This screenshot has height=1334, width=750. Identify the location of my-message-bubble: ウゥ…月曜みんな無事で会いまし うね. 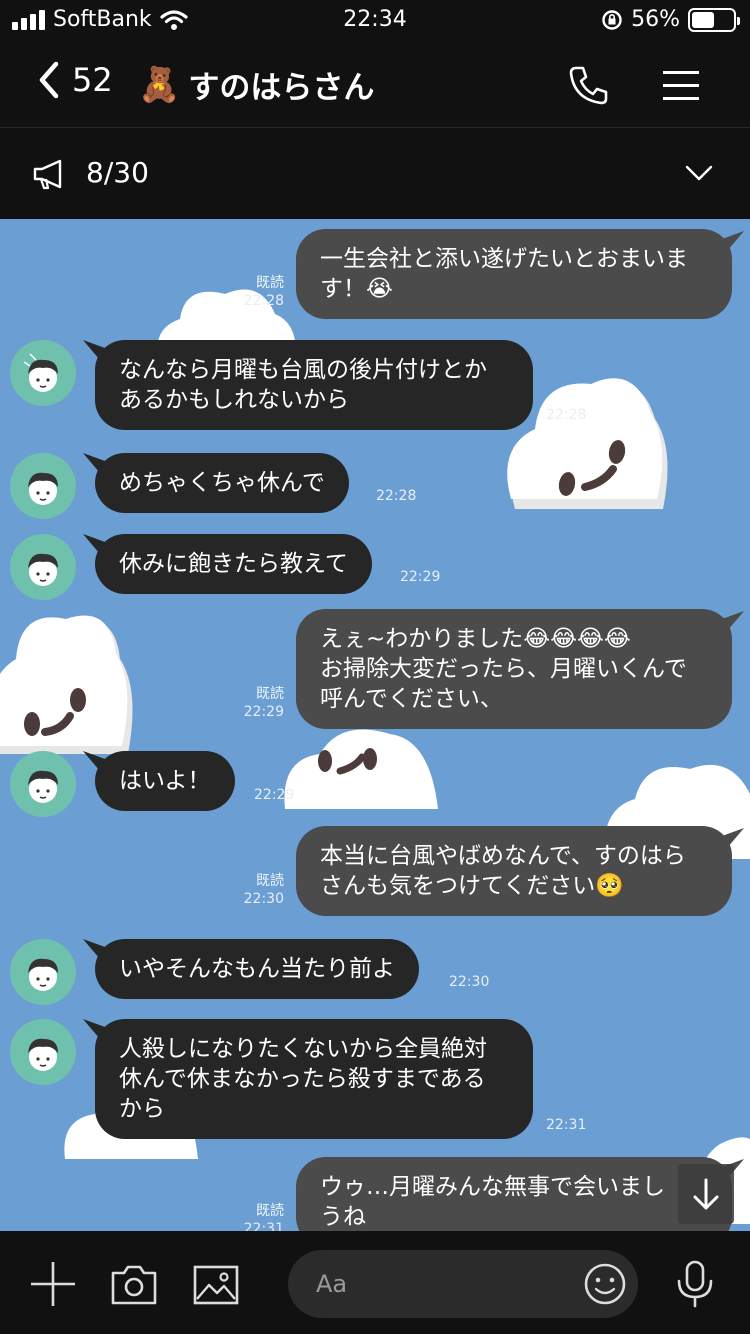
(514, 1194).